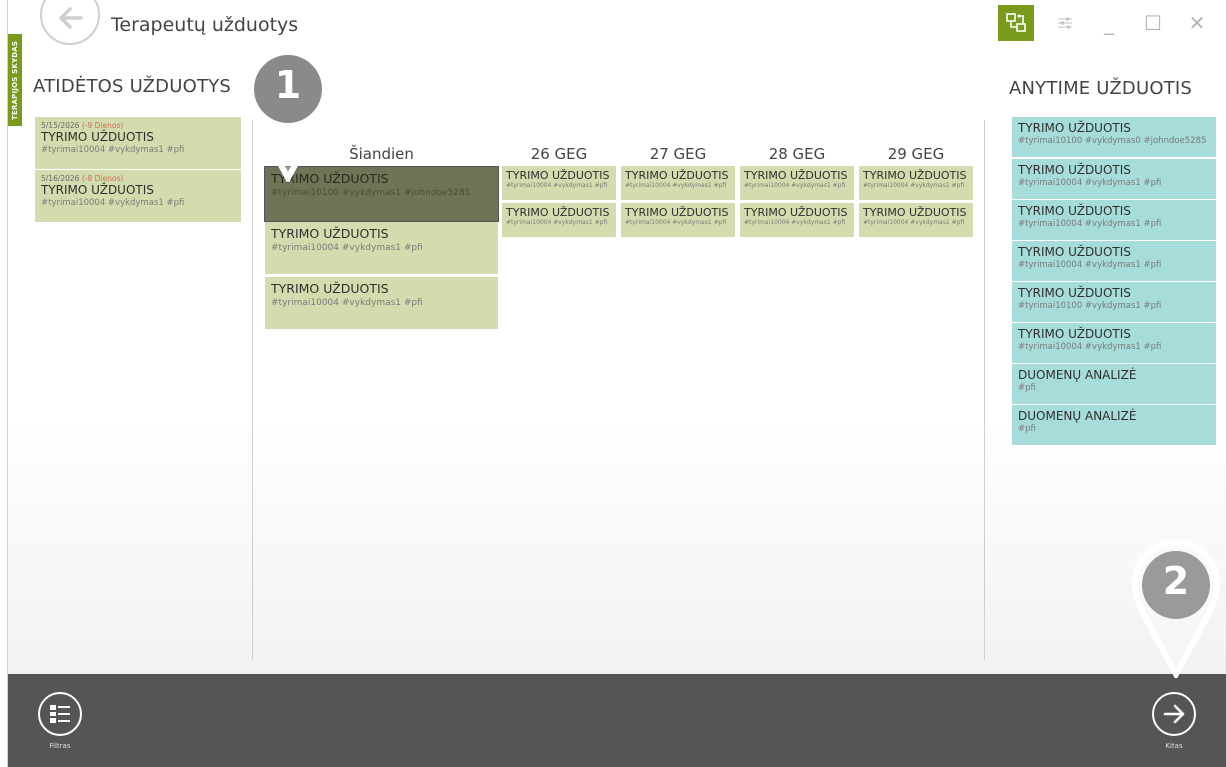 Image resolution: width=1227 pixels, height=767 pixels. Describe the element at coordinates (1112, 141) in the screenshot. I see `task-tags: #tyrimai10100 #vykdymas0 #johndoe5285` at that location.